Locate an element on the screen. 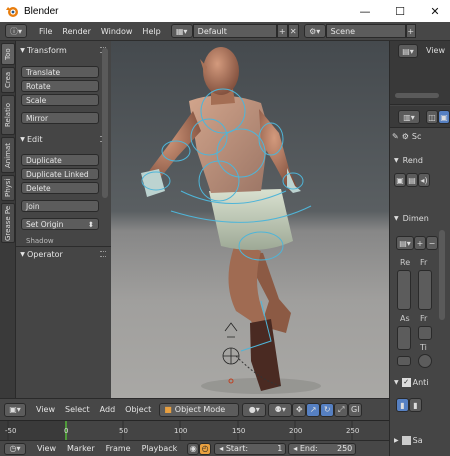 Image resolution: width=450 pixels, height=456 pixels. scale-button: Scale is located at coordinates (60, 100).